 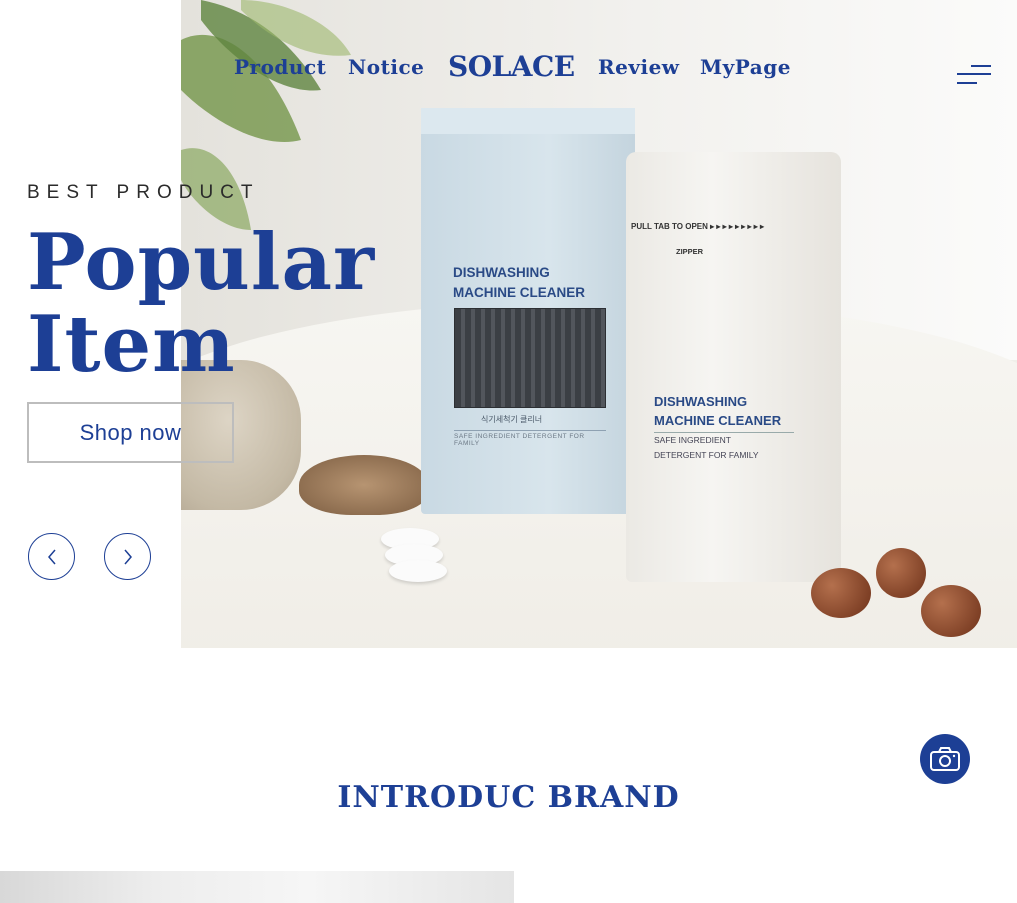 I want to click on hero-headline-line1: Popular, so click(x=201, y=262).